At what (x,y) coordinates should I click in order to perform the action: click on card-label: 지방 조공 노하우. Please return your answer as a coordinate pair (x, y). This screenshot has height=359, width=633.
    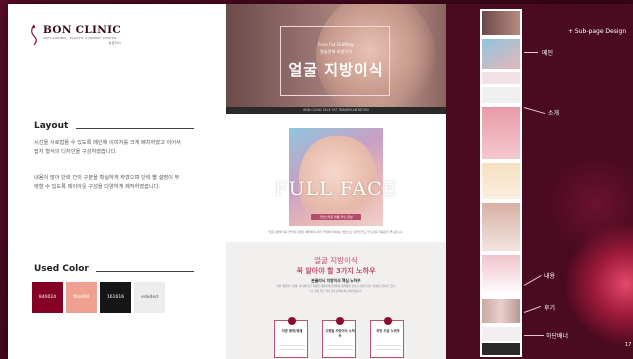
    Looking at the image, I should click on (388, 331).